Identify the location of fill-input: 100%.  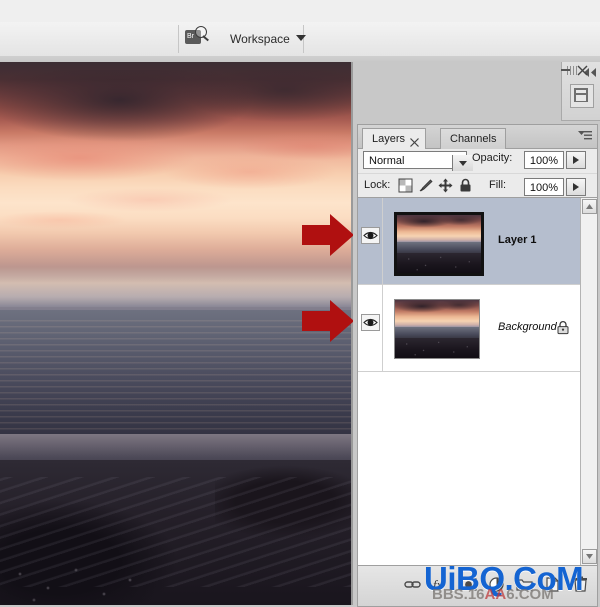
(544, 187).